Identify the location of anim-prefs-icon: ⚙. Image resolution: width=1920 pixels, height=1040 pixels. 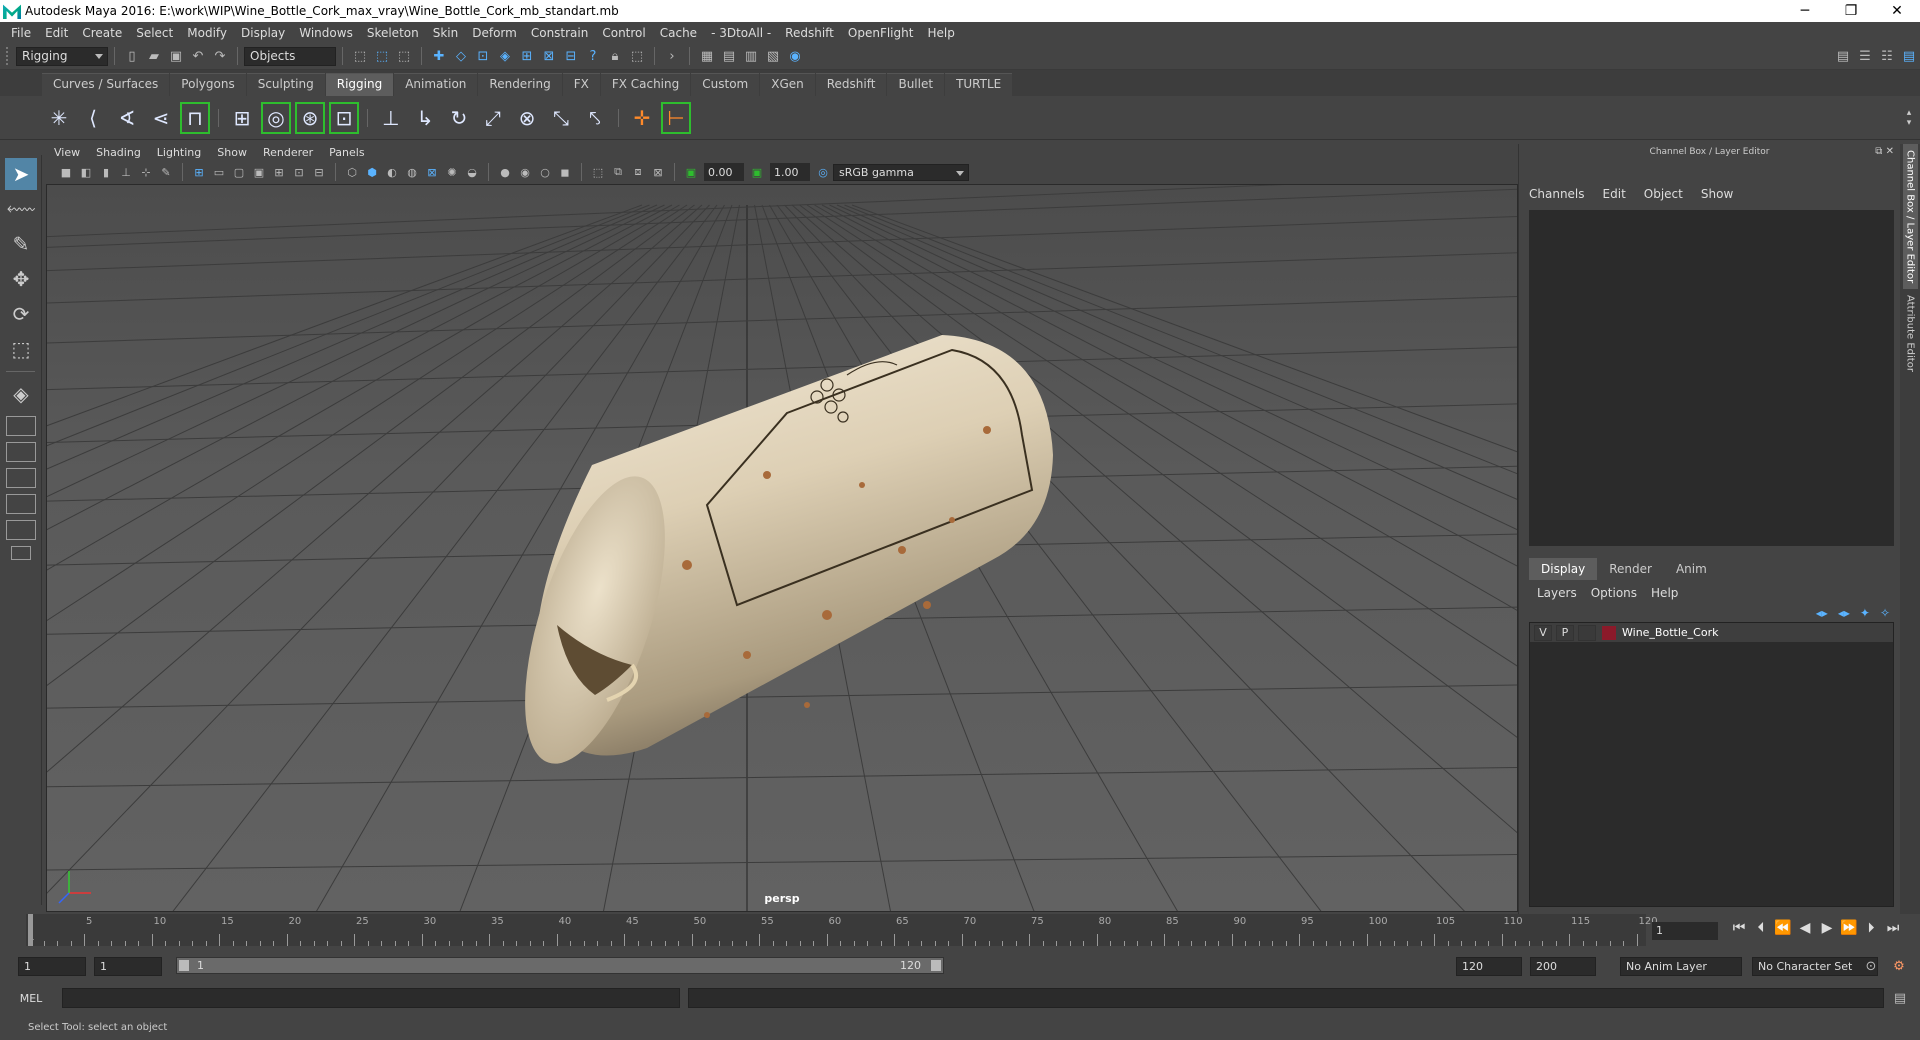
(1899, 966).